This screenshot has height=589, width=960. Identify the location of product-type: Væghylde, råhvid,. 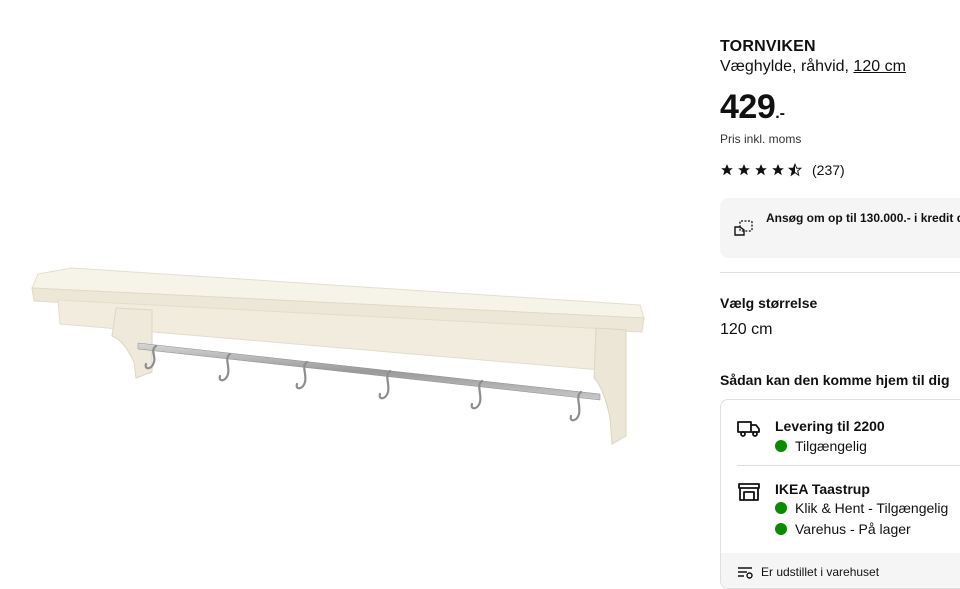
(784, 66).